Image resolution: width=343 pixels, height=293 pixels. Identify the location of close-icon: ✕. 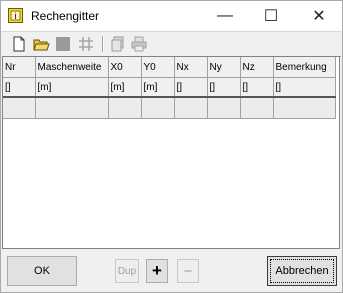
(319, 16).